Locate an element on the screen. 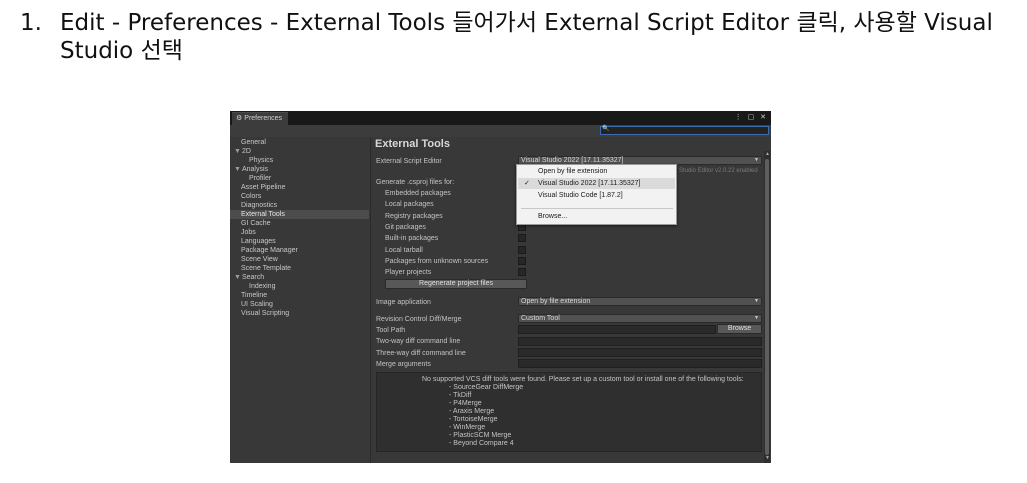 The height and width of the screenshot is (483, 1027). sidebar-item-scene-view: Scene View is located at coordinates (259, 259).